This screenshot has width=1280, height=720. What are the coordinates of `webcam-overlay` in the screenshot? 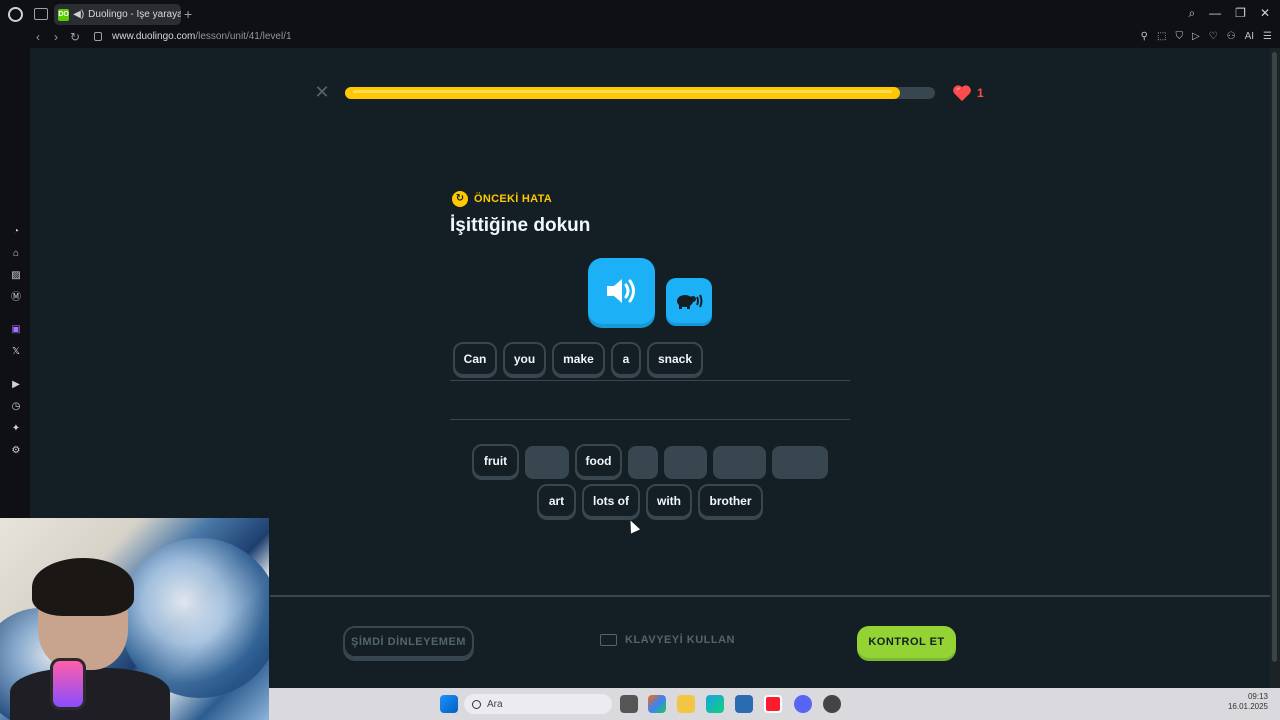 It's located at (134, 619).